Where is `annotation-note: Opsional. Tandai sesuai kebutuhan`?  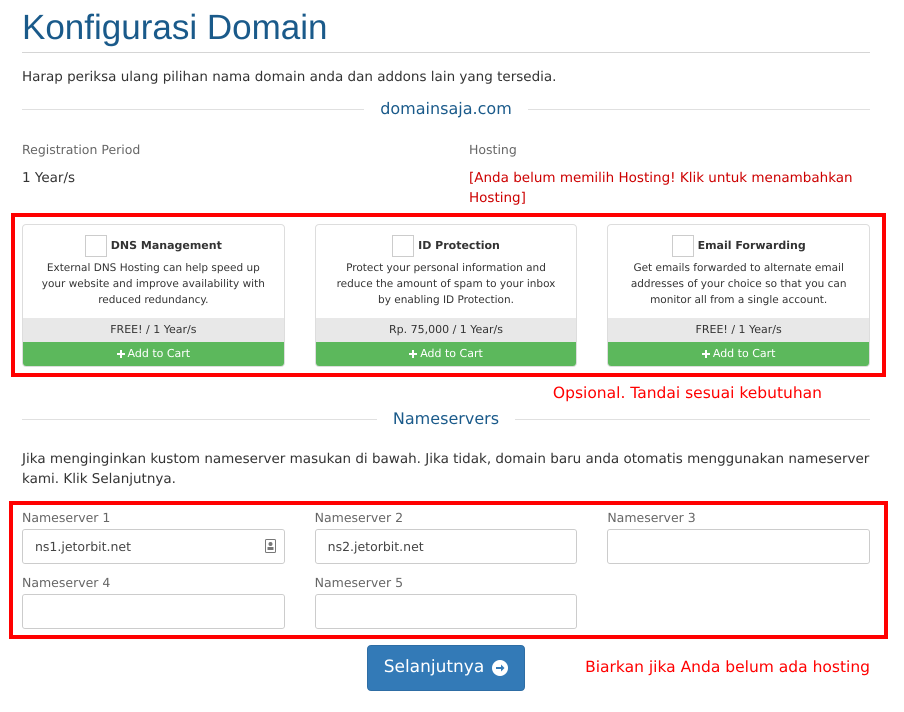 annotation-note: Opsional. Tandai sesuai kebutuhan is located at coordinates (687, 393).